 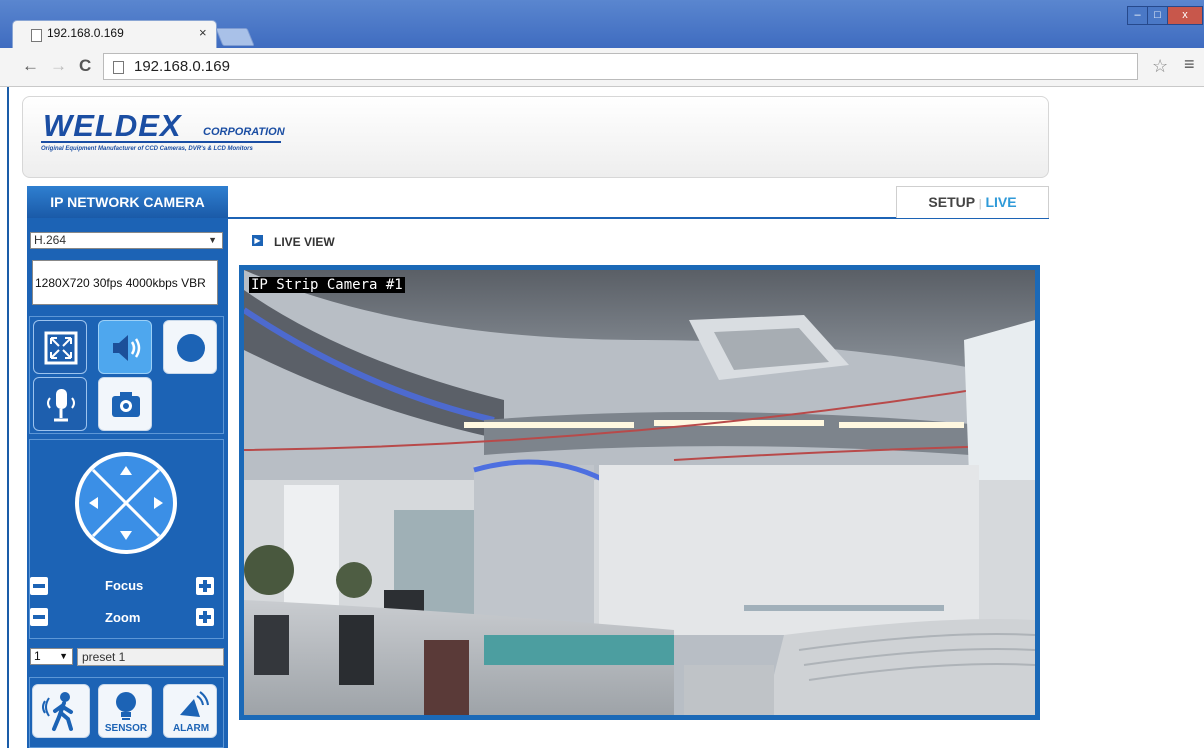 What do you see at coordinates (37, 656) in the screenshot?
I see `preset-number: 1` at bounding box center [37, 656].